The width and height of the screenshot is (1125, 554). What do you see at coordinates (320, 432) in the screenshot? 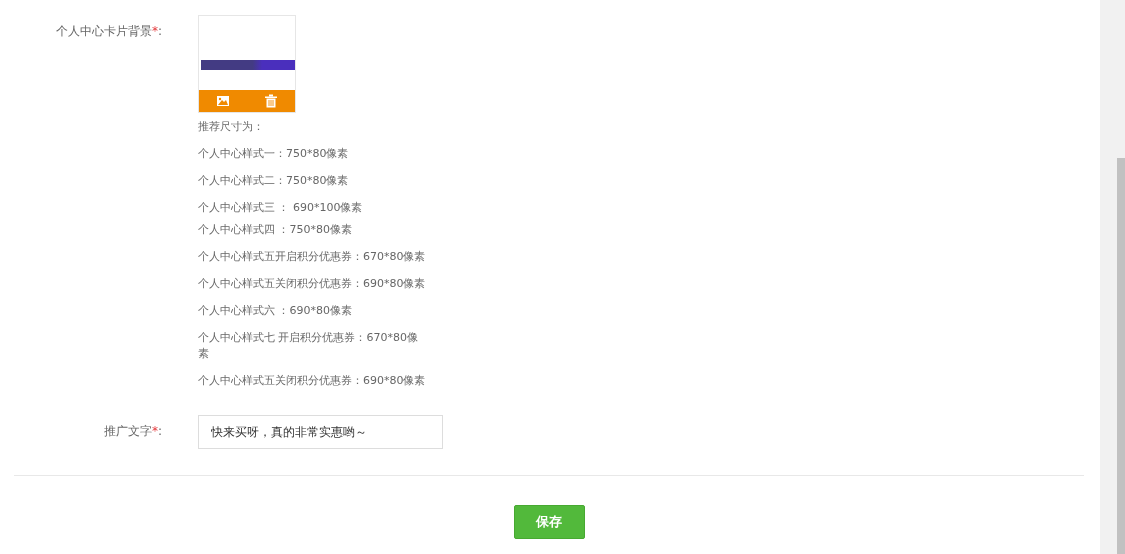
I see `input-field: 快来买呀，真的非常实惠哟～` at bounding box center [320, 432].